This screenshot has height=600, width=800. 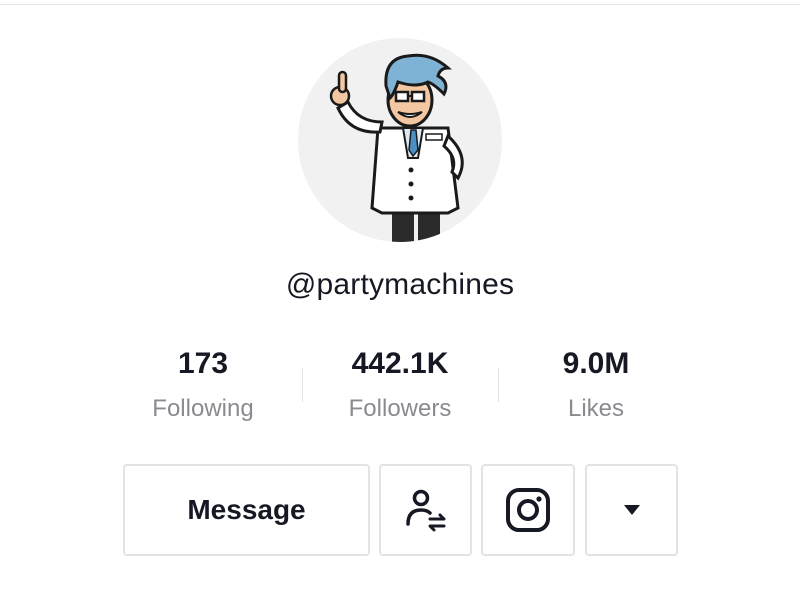 I want to click on caret-down-icon, so click(x=631, y=510).